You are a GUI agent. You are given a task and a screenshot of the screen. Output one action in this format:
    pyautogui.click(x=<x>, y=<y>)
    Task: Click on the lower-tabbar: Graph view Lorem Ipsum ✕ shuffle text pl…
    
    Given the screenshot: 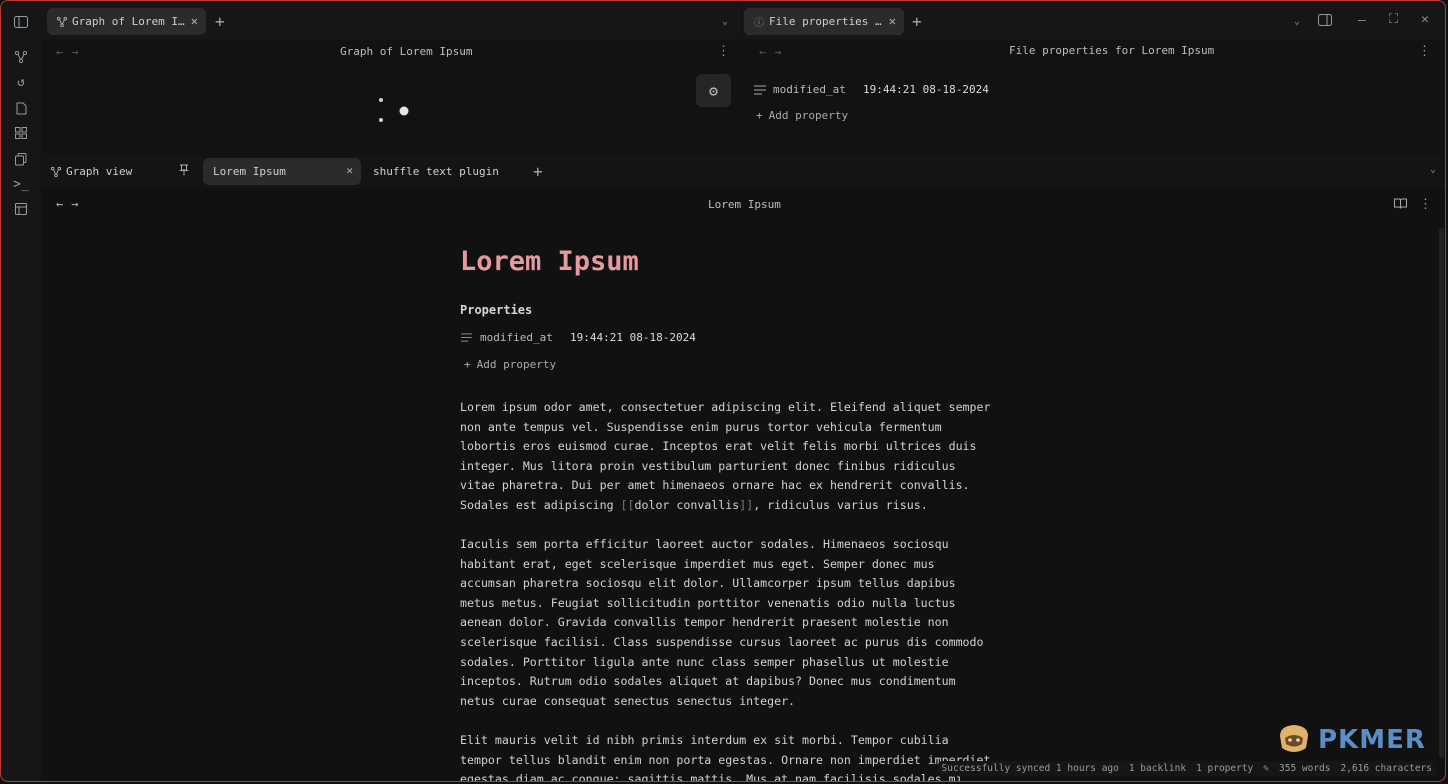 What is the action you would take?
    pyautogui.click(x=743, y=171)
    